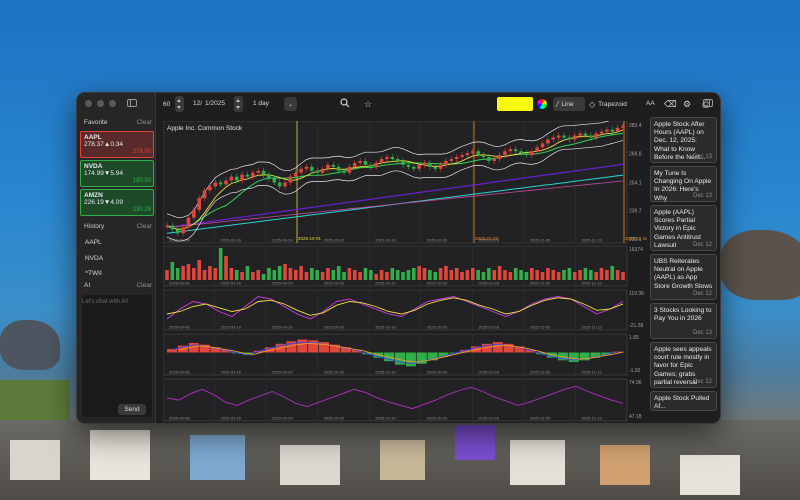 This screenshot has width=800, height=500. I want to click on chat-input, so click(117, 356).